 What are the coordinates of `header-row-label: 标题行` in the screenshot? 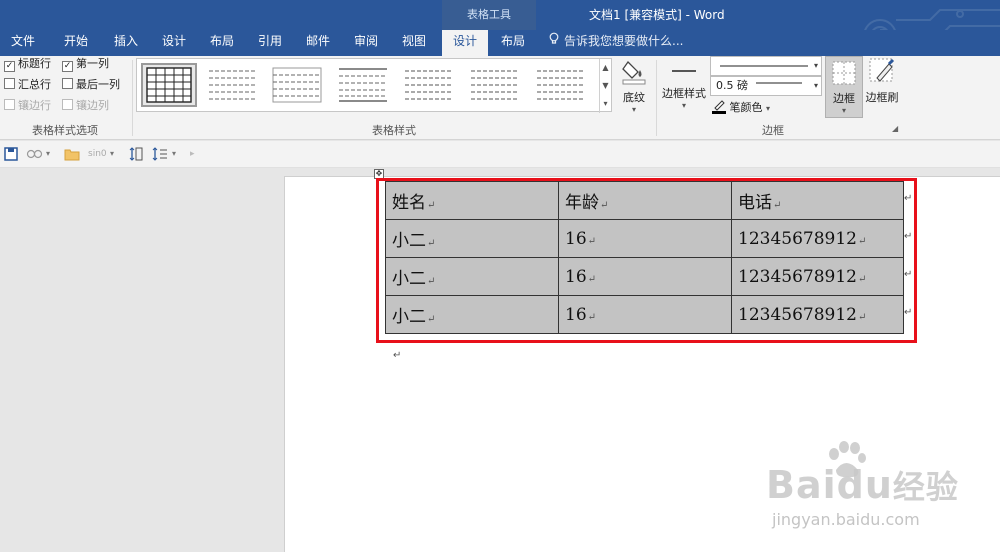 It's located at (34, 63).